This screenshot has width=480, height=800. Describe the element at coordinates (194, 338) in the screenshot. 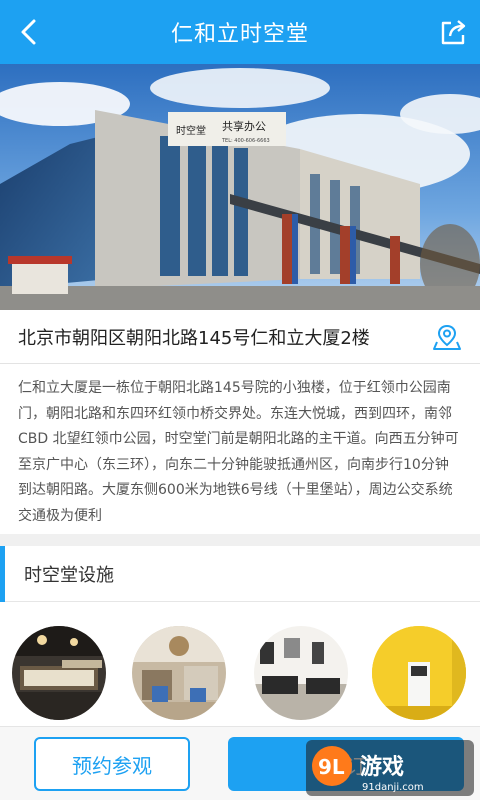

I see `address-text: 北京市朝阳区朝阳北路145号仁和立大厦2楼` at that location.